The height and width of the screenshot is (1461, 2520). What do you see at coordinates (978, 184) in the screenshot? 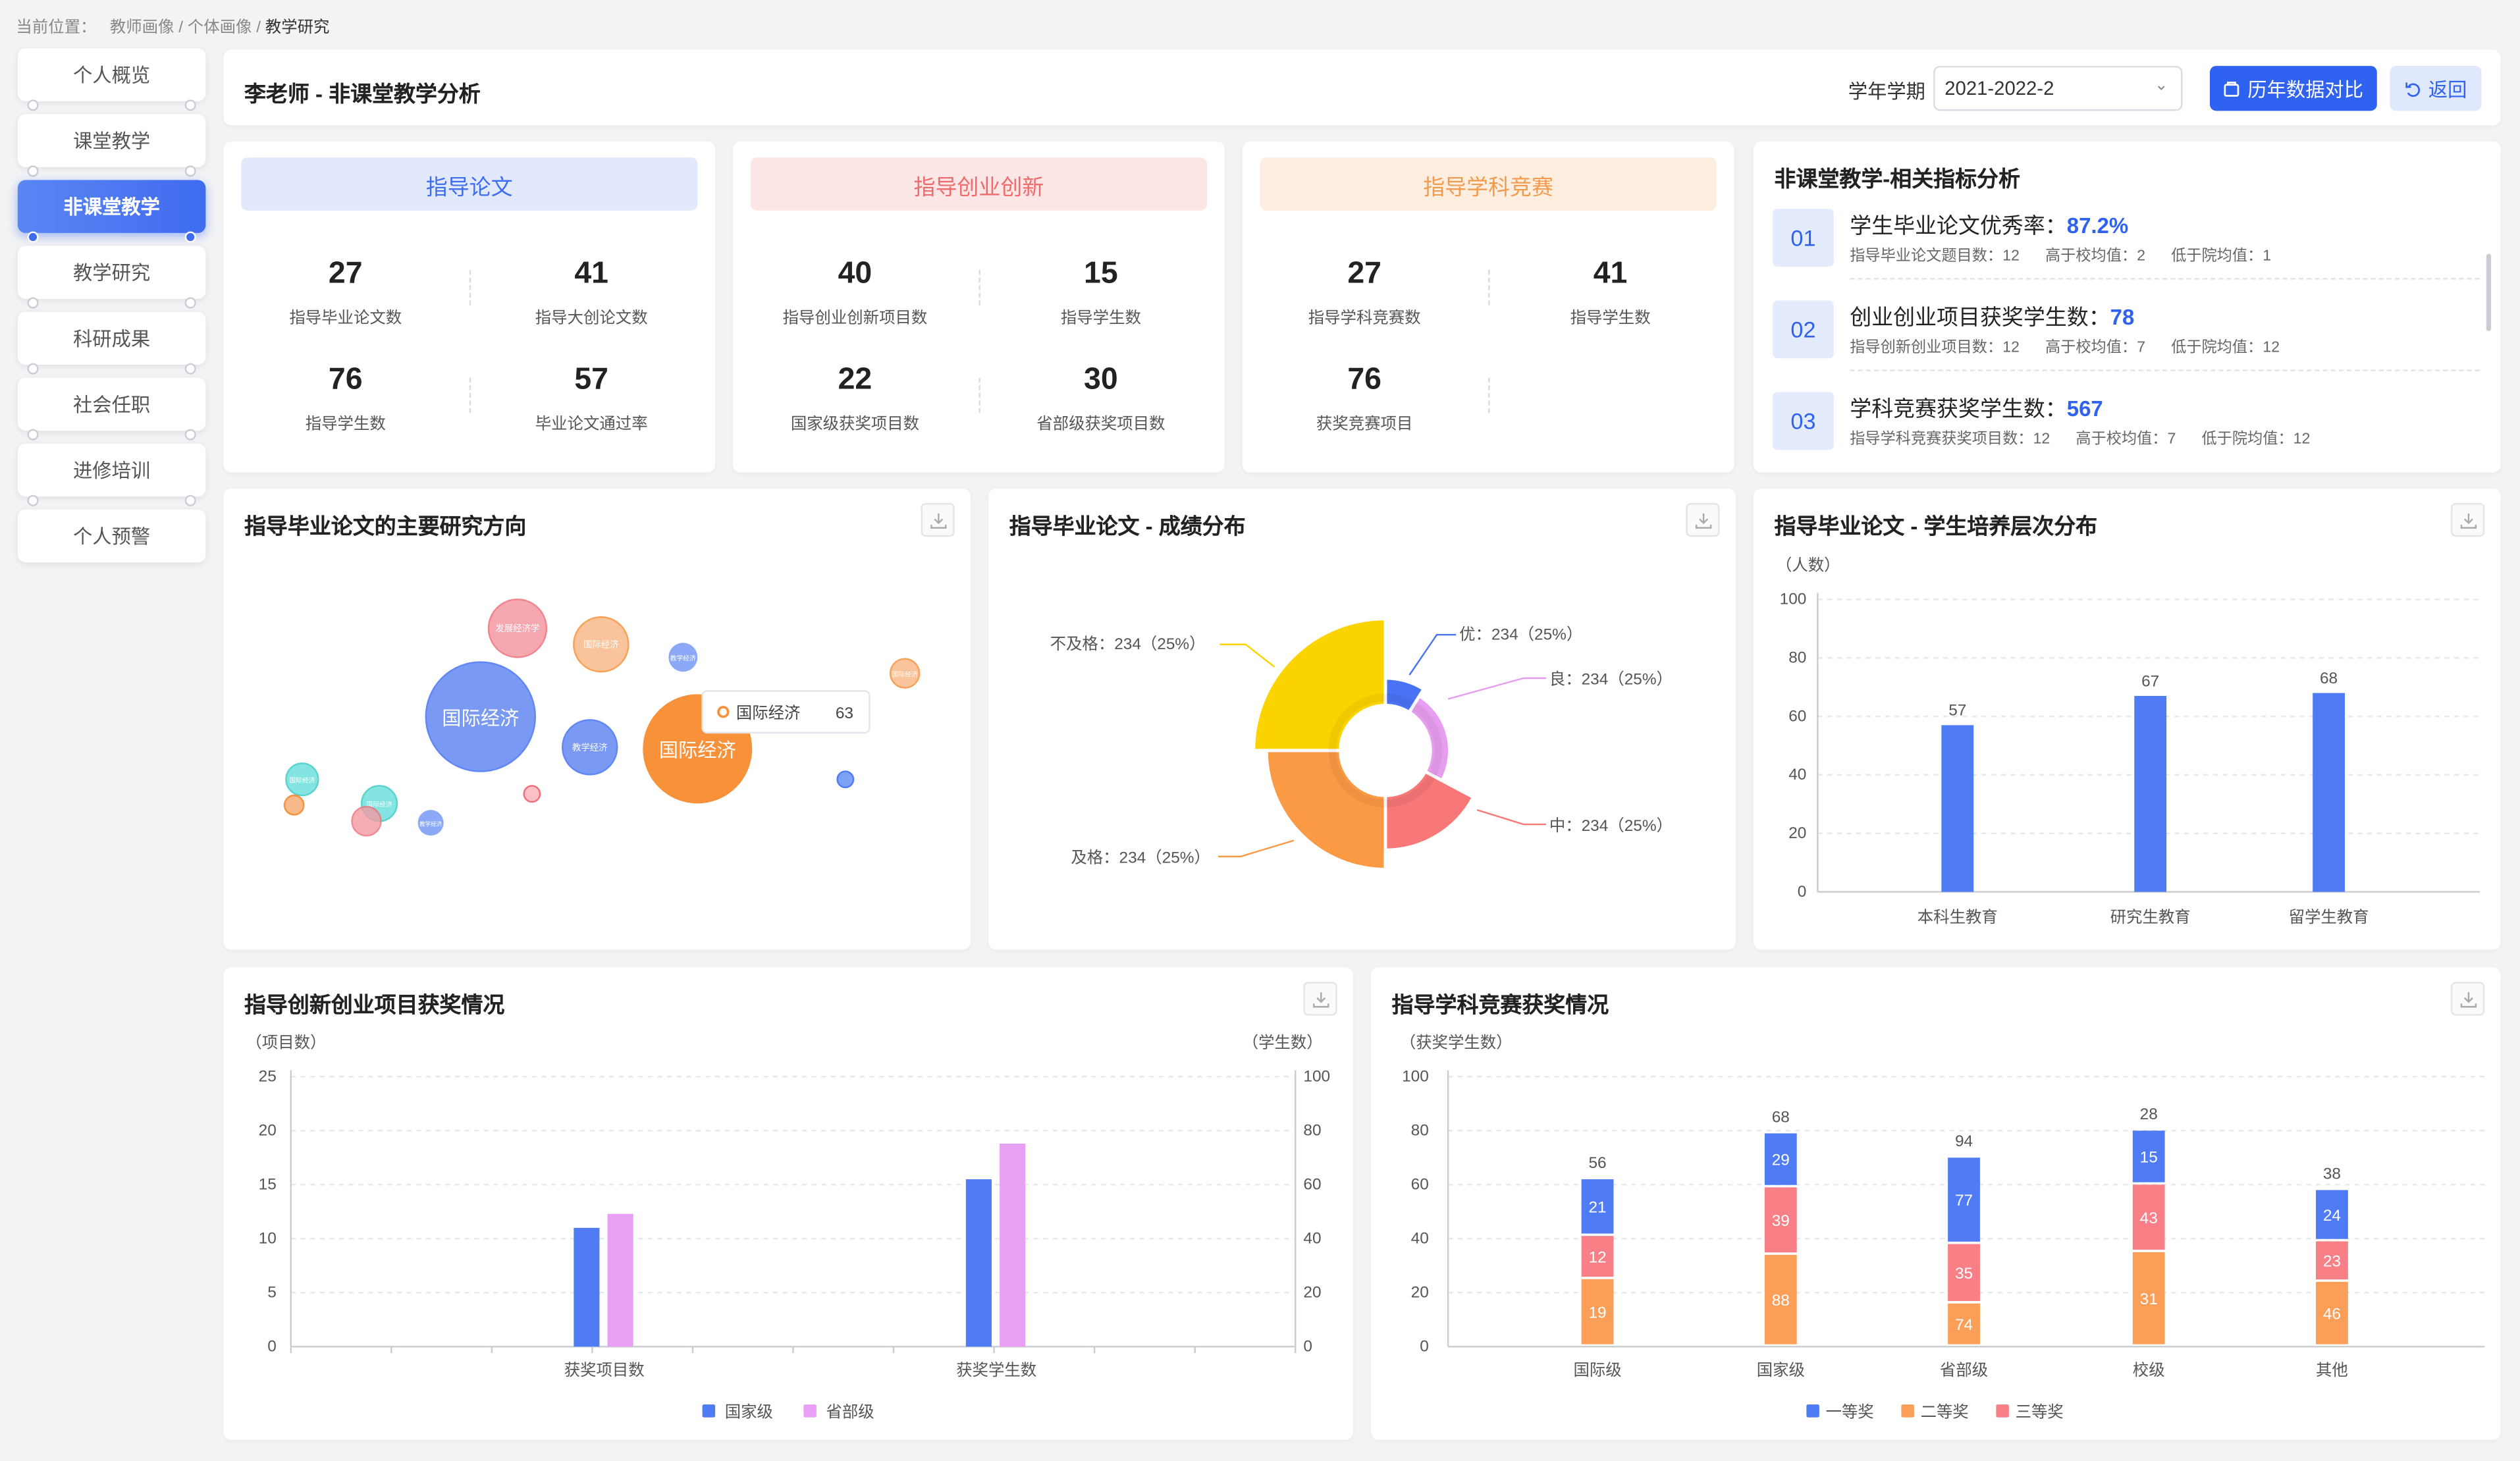
I see `stat-card-title: 指导创业创新` at bounding box center [978, 184].